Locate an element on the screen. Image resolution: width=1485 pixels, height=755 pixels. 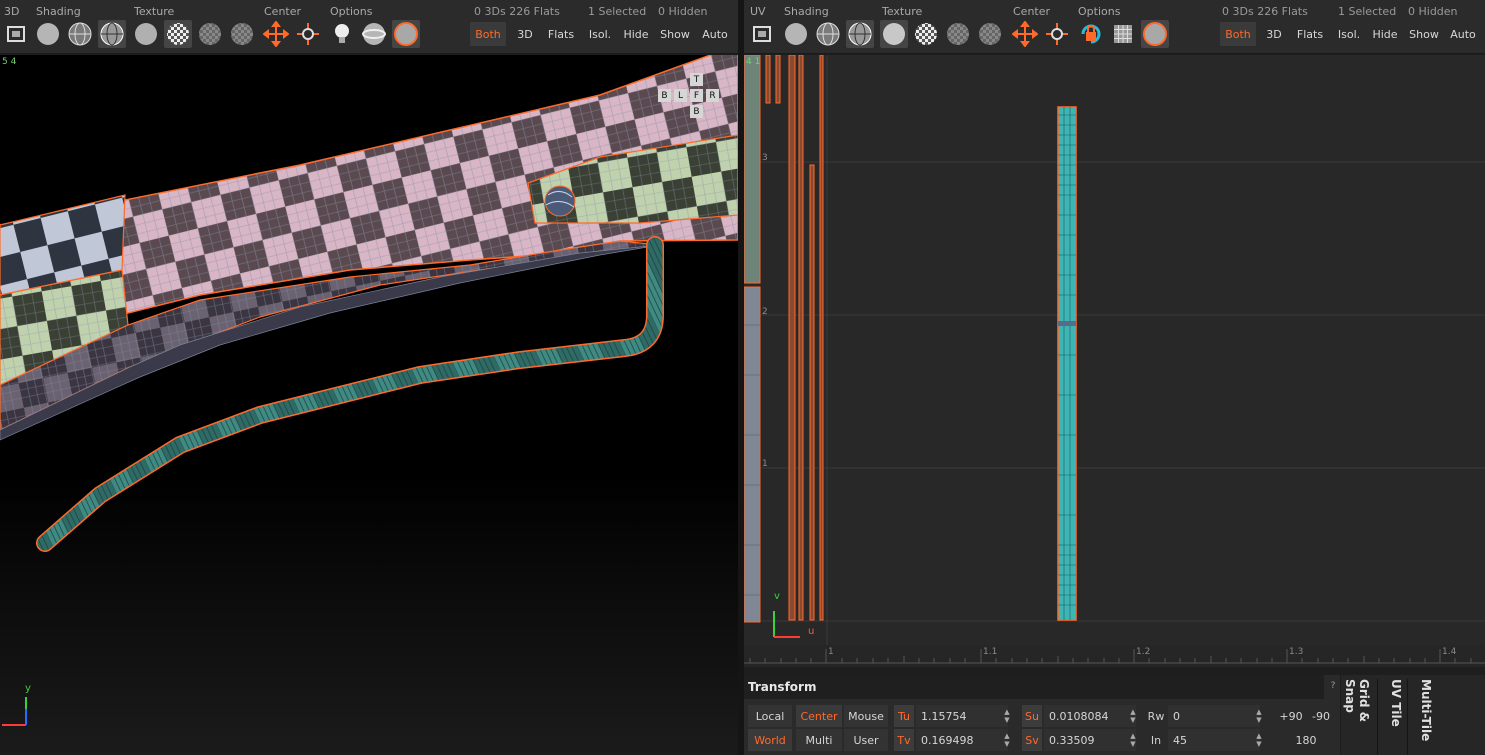
tab-grid-snap: Grid & Snap is located at coordinates (1357, 717).